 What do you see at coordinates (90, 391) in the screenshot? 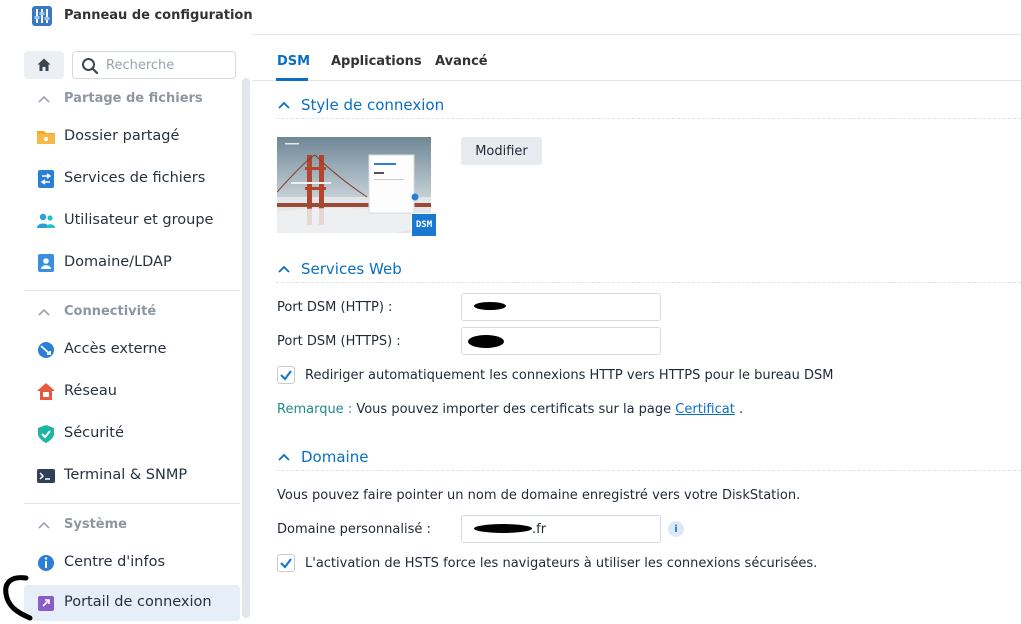
I see `sidebar-item-label: Réseau` at bounding box center [90, 391].